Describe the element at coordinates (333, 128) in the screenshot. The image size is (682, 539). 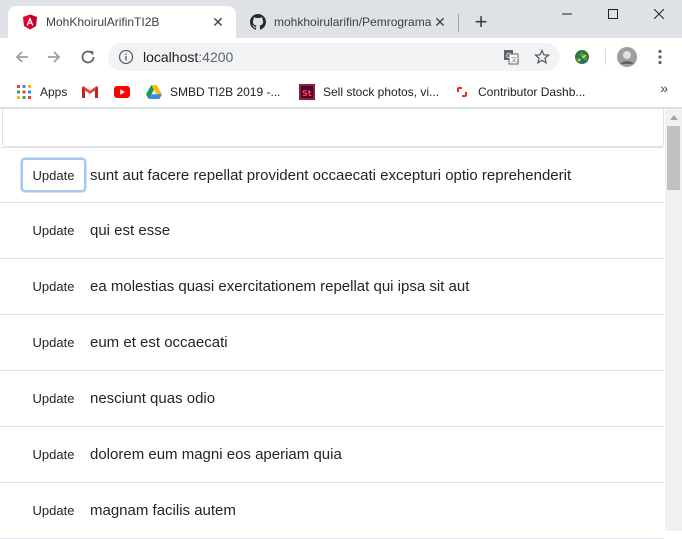
I see `header-box` at that location.